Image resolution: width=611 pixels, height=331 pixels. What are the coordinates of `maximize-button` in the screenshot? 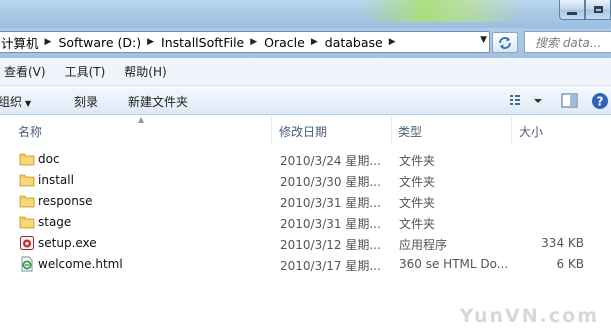 It's located at (598, 10).